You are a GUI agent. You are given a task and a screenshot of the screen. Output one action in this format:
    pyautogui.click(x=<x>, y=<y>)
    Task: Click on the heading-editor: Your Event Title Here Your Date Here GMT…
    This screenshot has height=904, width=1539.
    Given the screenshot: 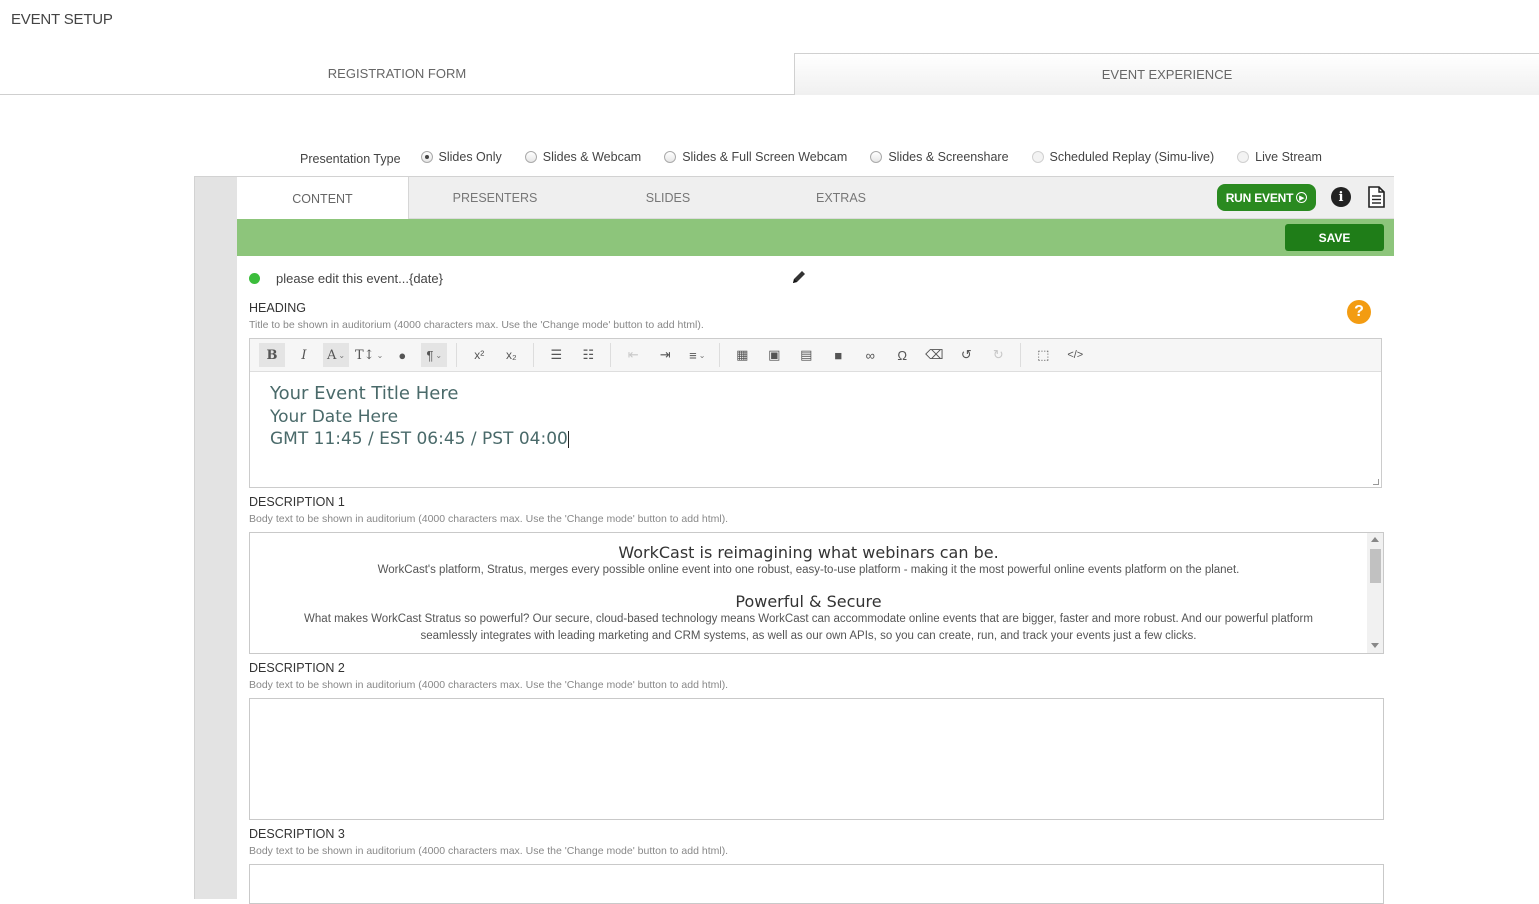 What is the action you would take?
    pyautogui.click(x=815, y=429)
    